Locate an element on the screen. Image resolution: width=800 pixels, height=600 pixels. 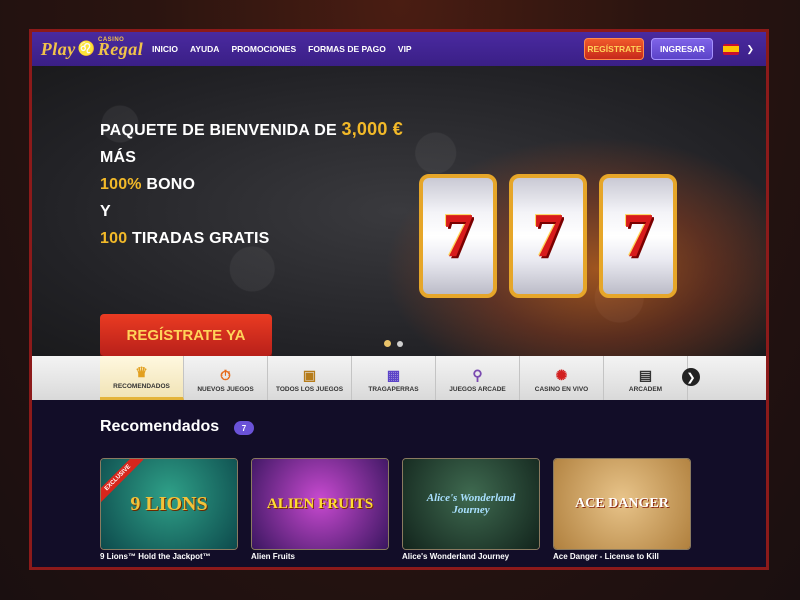
slot-machine-icon: ▦ is located at coordinates (393, 375).